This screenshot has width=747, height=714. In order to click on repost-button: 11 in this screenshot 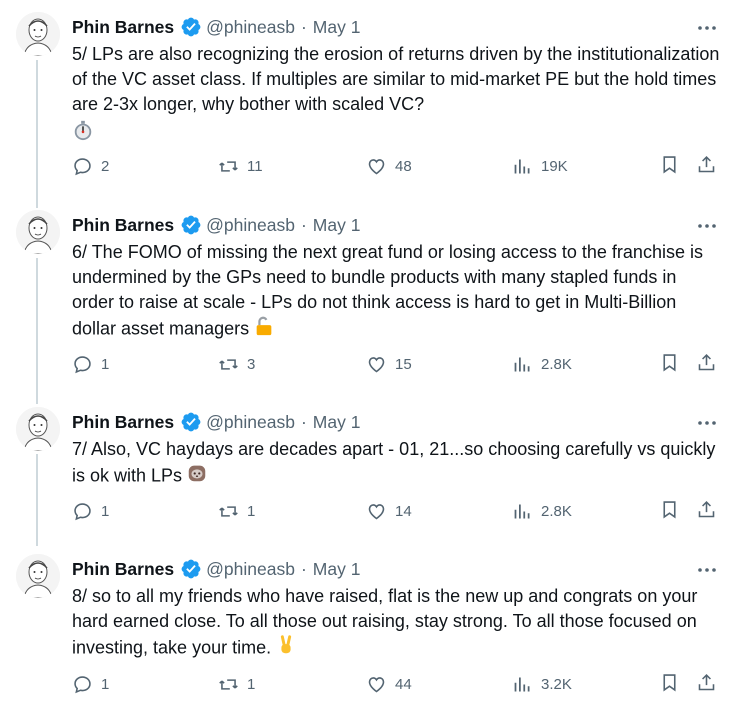, I will do `click(240, 166)`.